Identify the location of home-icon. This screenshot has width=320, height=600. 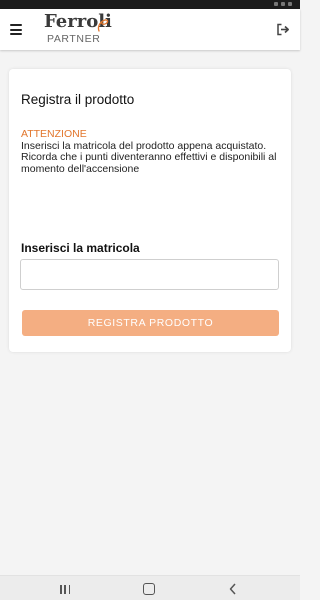
(149, 589).